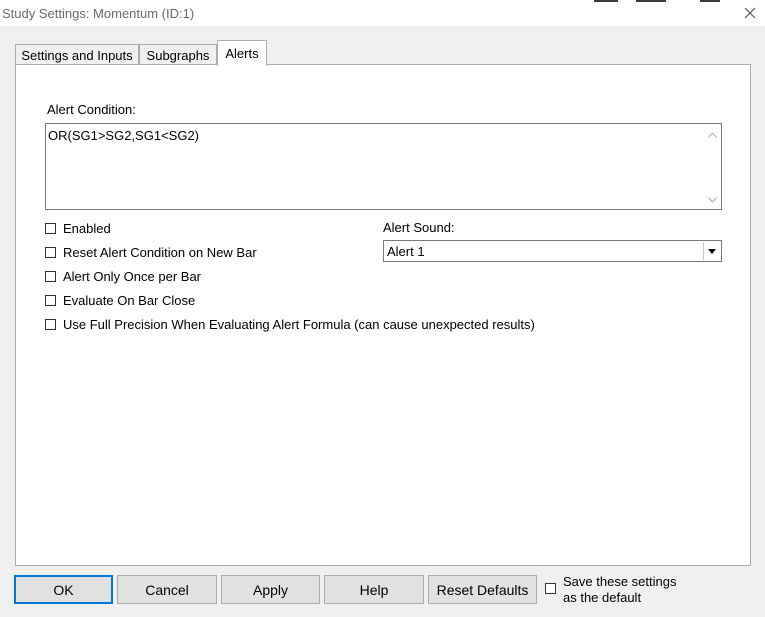 The width and height of the screenshot is (765, 617). I want to click on evaluate-on-bar-close-label: Evaluate On Bar Close, so click(129, 300).